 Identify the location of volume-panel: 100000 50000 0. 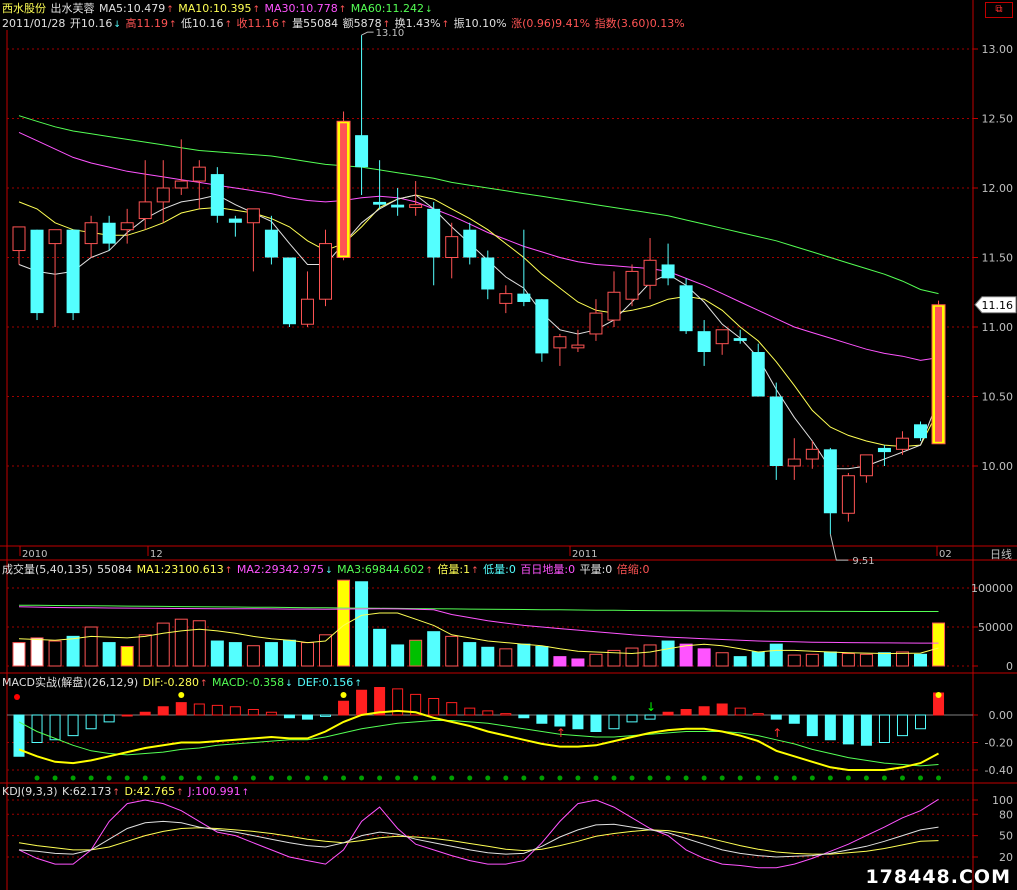
(510, 626).